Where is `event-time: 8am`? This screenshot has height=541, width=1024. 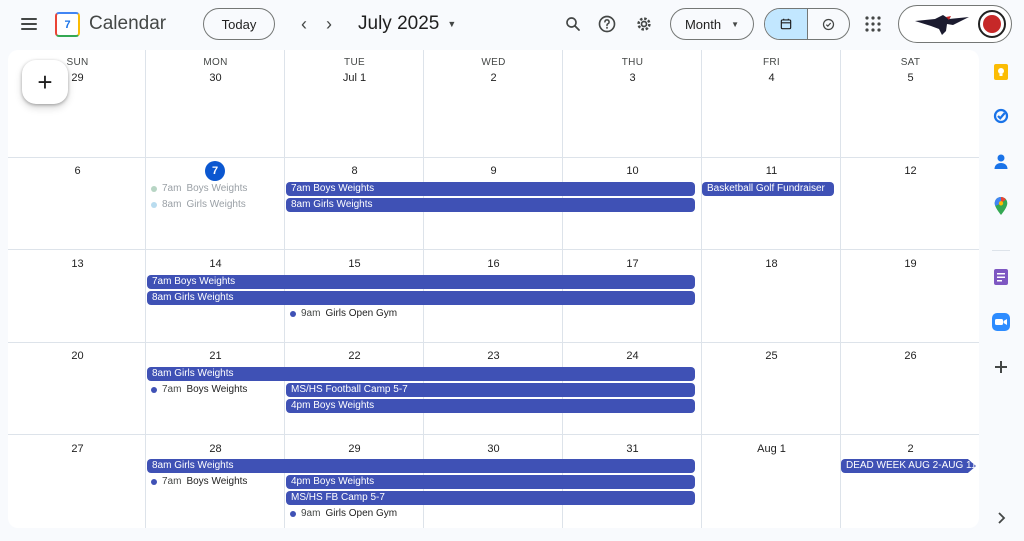 event-time: 8am is located at coordinates (172, 204).